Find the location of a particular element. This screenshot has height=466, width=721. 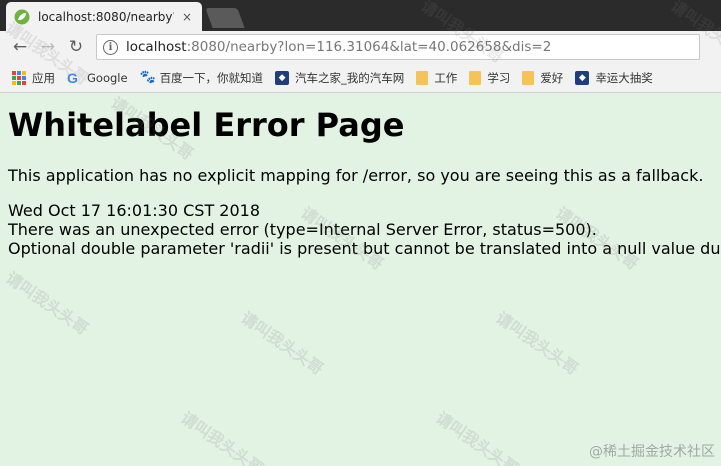

site-icon: ◆ is located at coordinates (582, 77).